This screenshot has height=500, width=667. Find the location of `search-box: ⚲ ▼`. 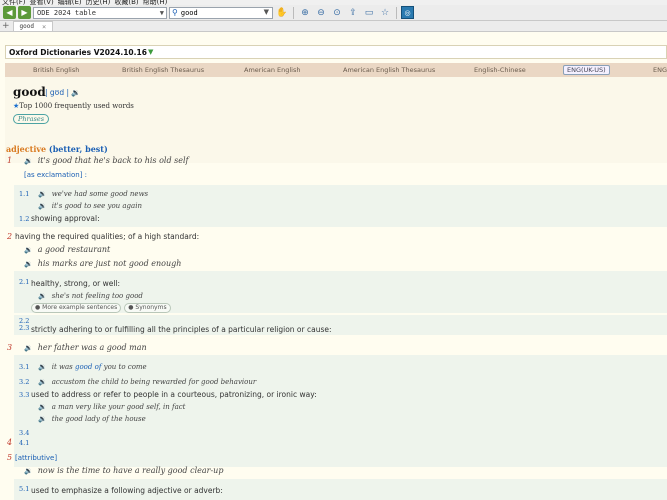

search-box: ⚲ ▼ is located at coordinates (221, 12).